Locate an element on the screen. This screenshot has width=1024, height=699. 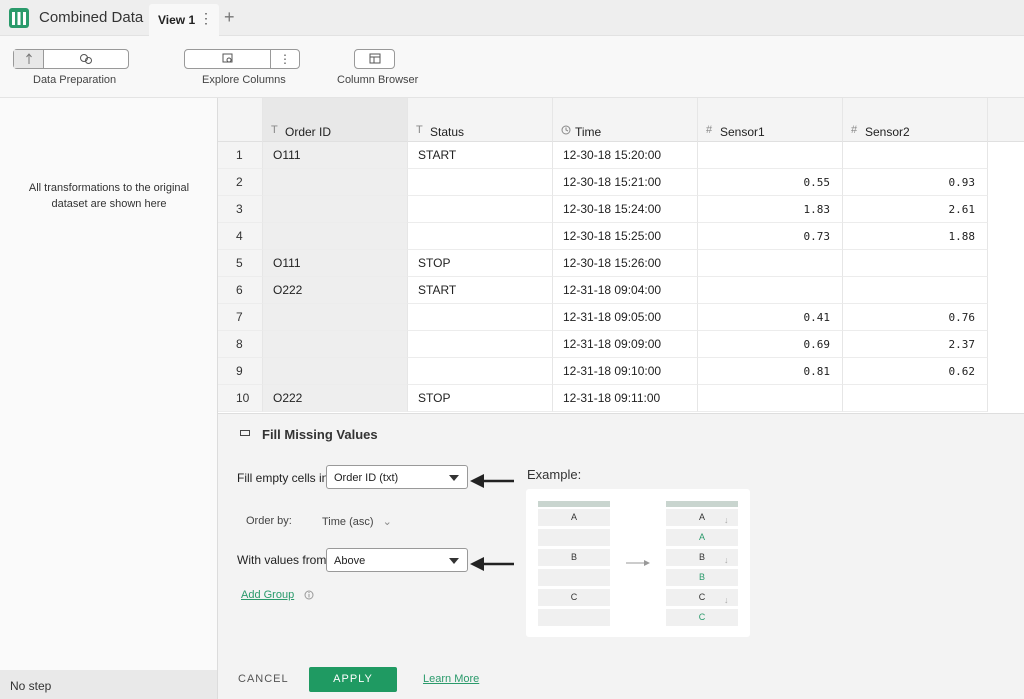
cell-time: 12-31-18 09:09:00 is located at coordinates (625, 344).